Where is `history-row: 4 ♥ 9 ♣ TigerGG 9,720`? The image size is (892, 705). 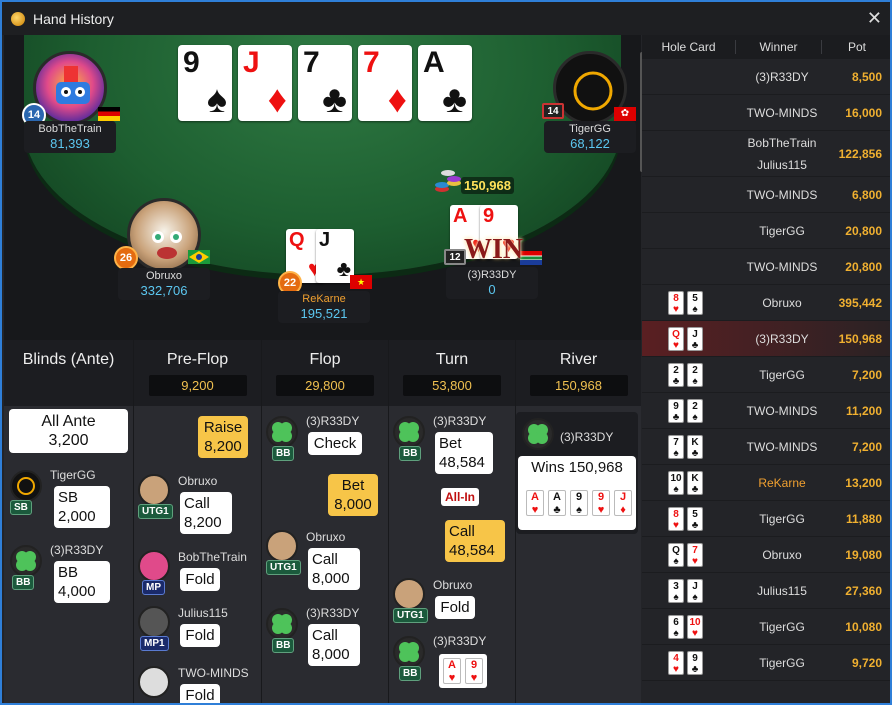
history-row: 4 ♥ 9 ♣ TigerGG 9,720 is located at coordinates (766, 663).